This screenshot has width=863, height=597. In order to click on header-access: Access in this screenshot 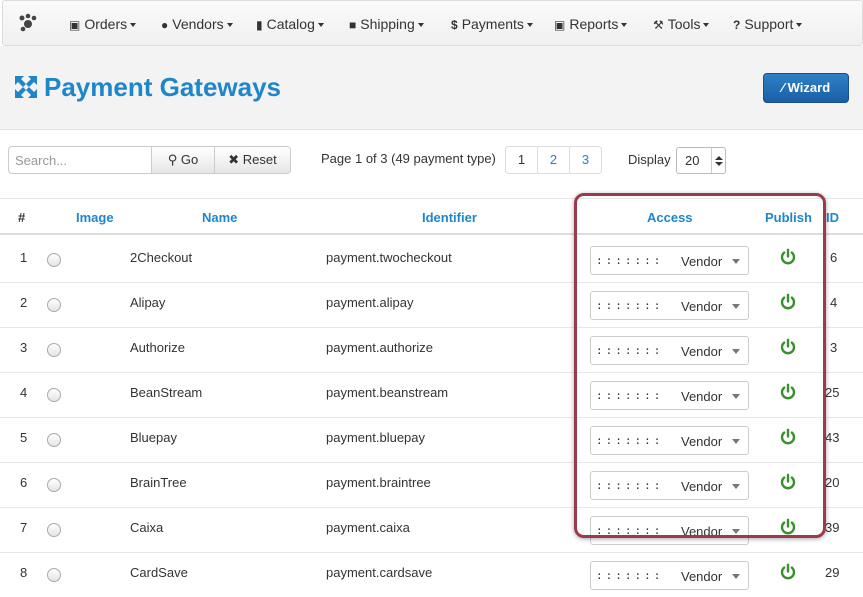, I will do `click(670, 217)`.